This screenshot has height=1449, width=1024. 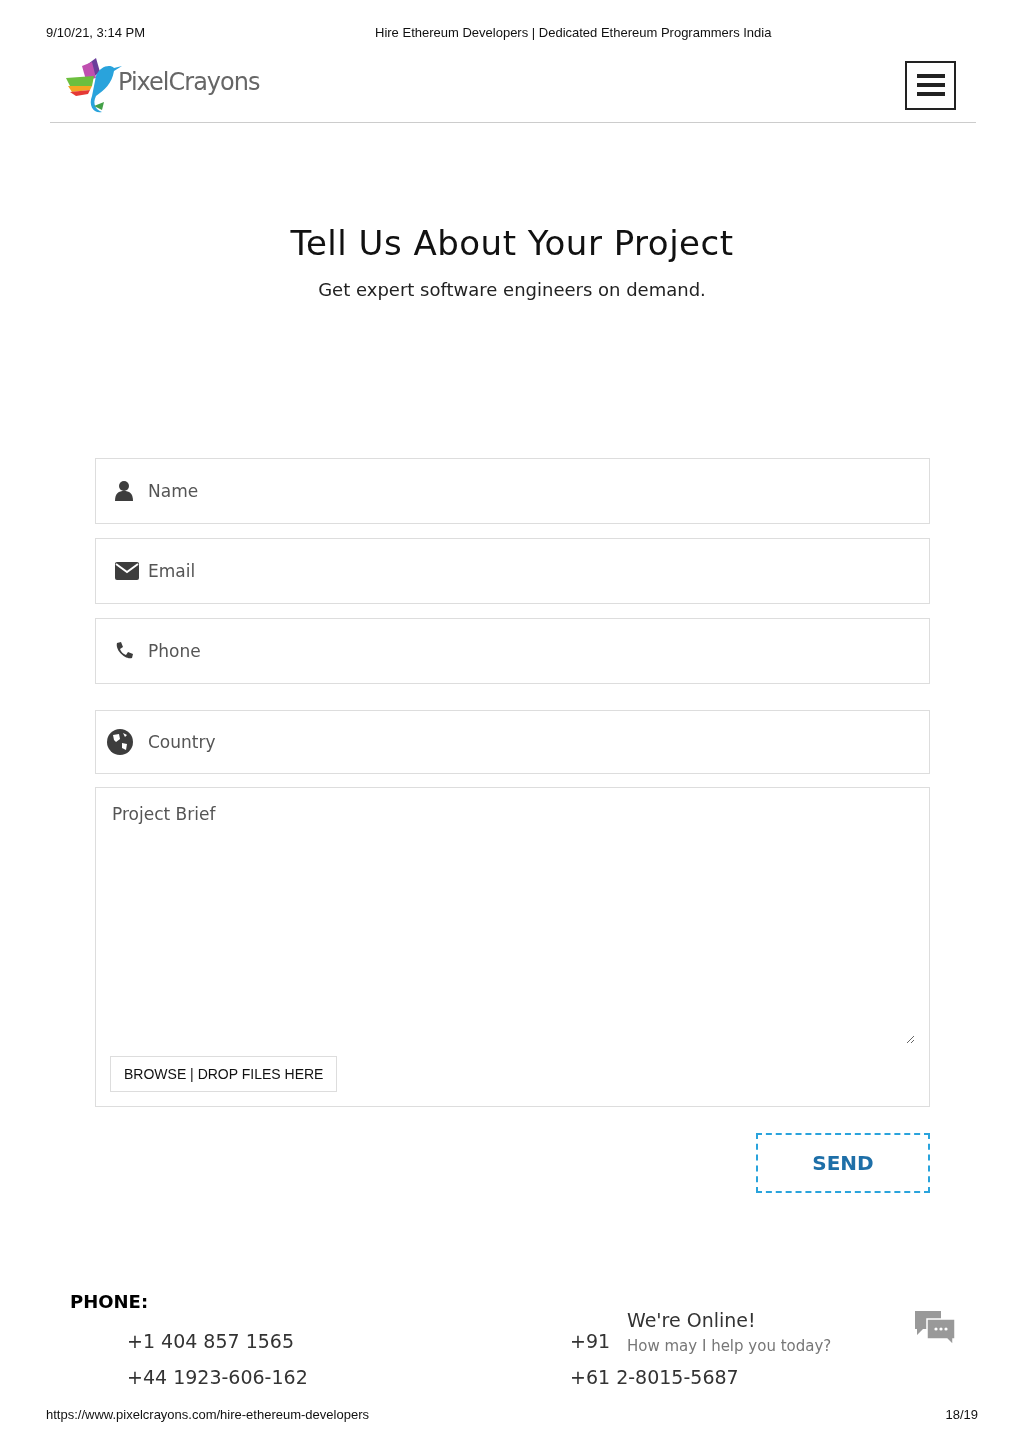 I want to click on input-field: Email, so click(x=512, y=571).